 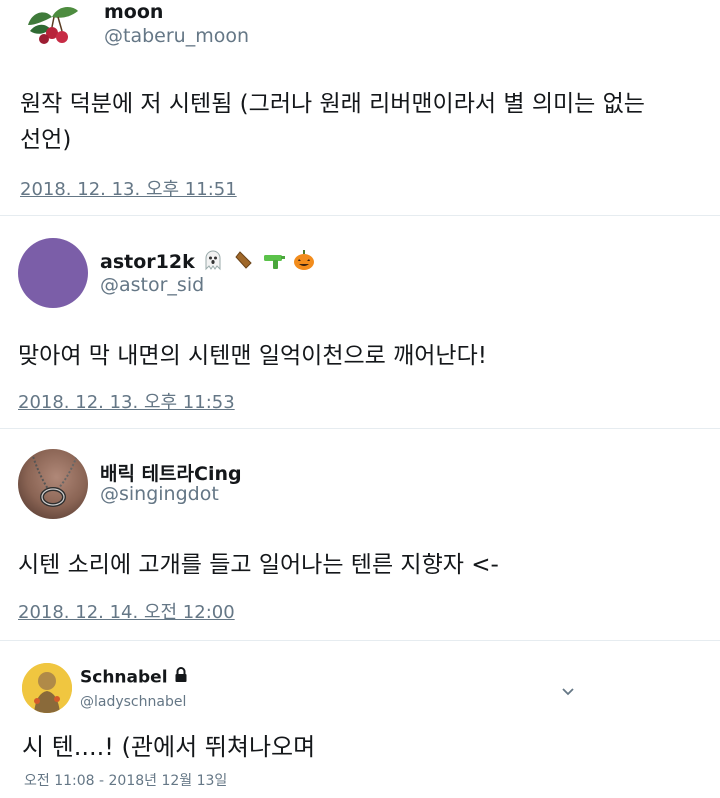 What do you see at coordinates (367, 747) in the screenshot?
I see `tweet-text: 시 텐....! (관에서 뛰쳐나오며` at bounding box center [367, 747].